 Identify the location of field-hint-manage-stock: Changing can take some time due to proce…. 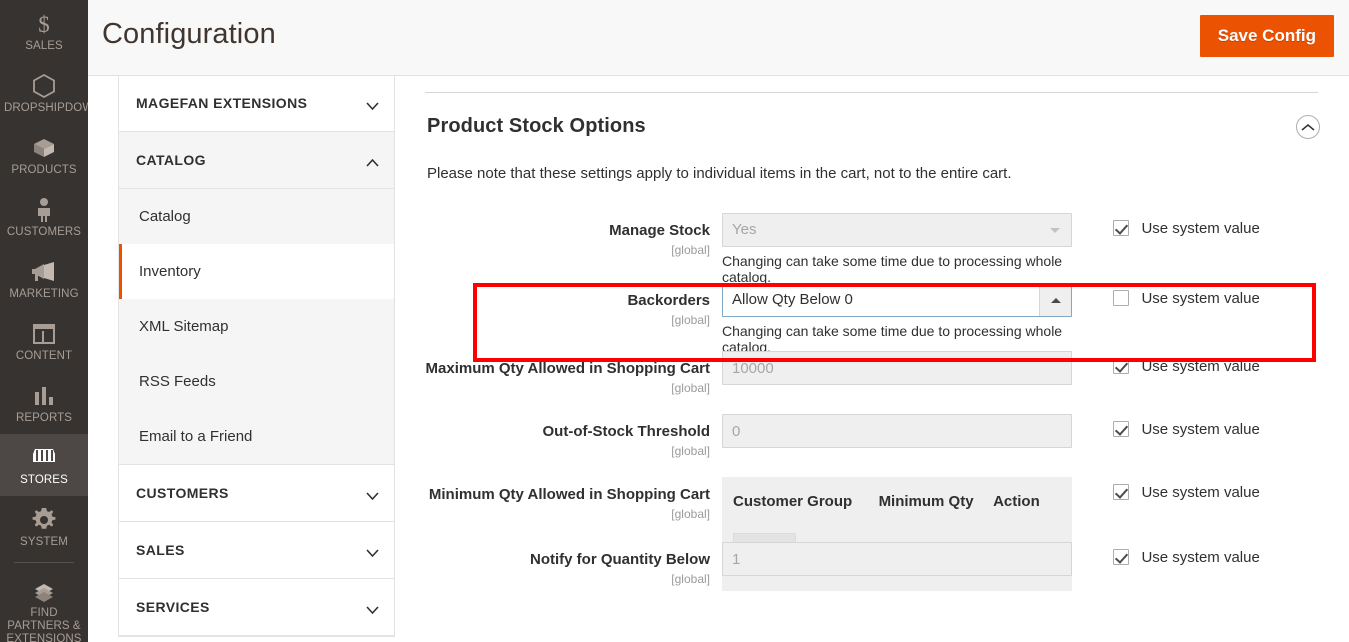
(892, 269).